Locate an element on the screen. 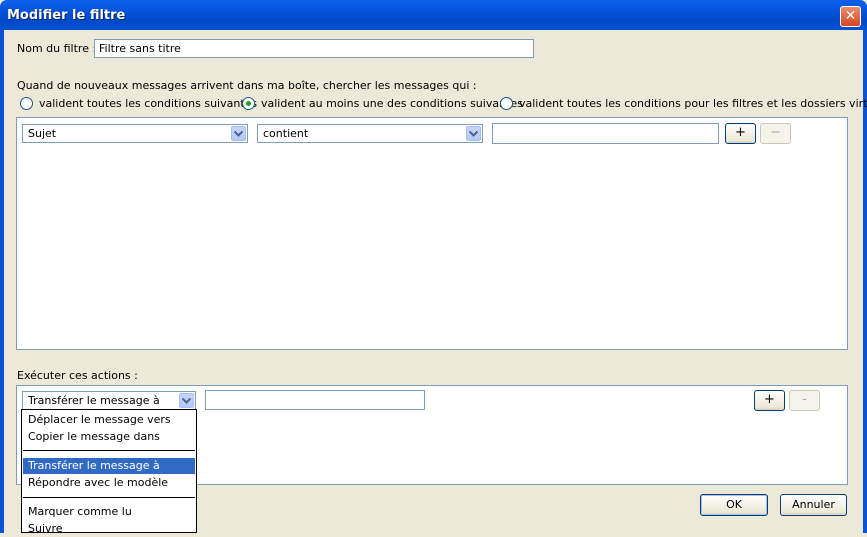  condition-field-value: Sujet is located at coordinates (42, 133).